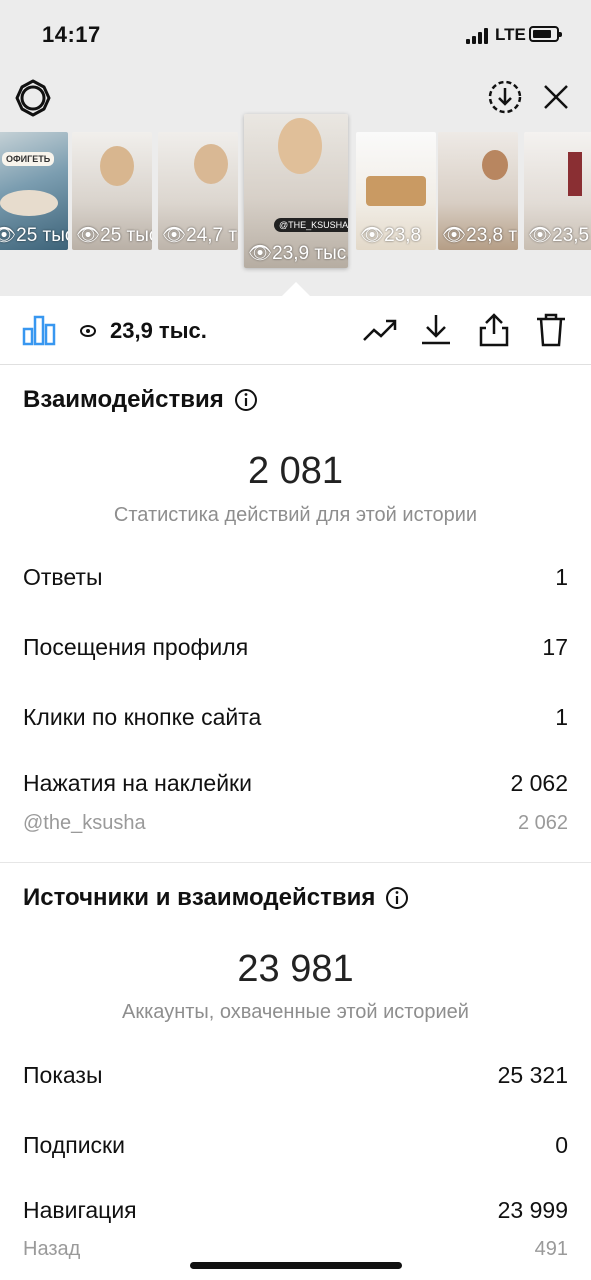 This screenshot has height=1280, width=591. Describe the element at coordinates (295, 515) in the screenshot. I see `interactions-caption: Статистика действий для этой истории` at that location.